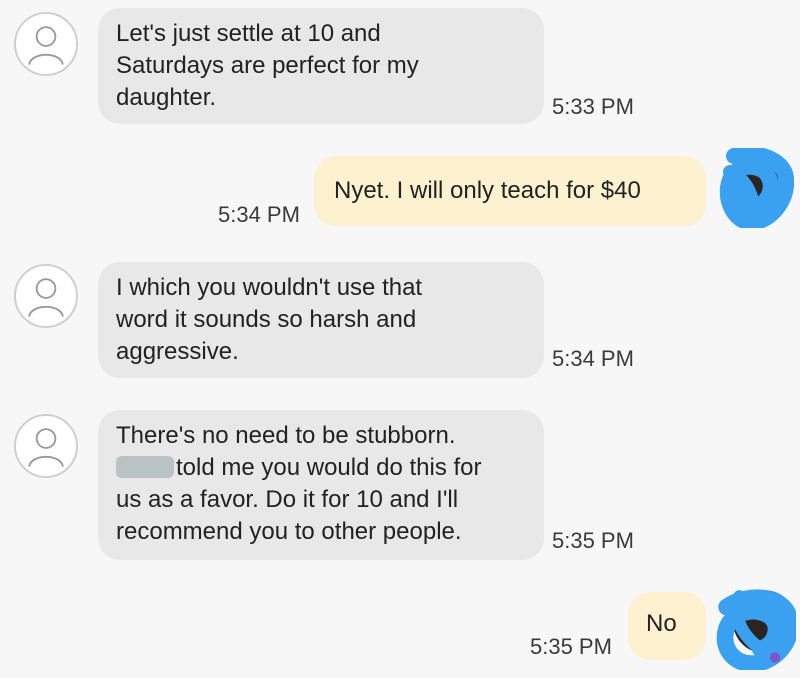 The width and height of the screenshot is (800, 678). Describe the element at coordinates (593, 106) in the screenshot. I see `message-timestamp: 5:33 PM` at that location.